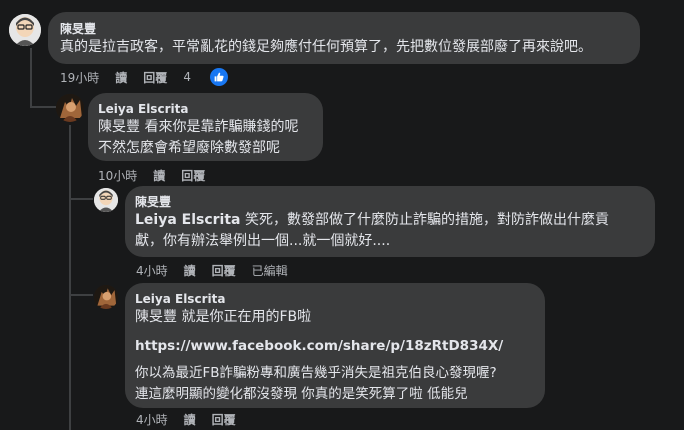  I want to click on mention-tag: Leiya Elscrita, so click(188, 220).